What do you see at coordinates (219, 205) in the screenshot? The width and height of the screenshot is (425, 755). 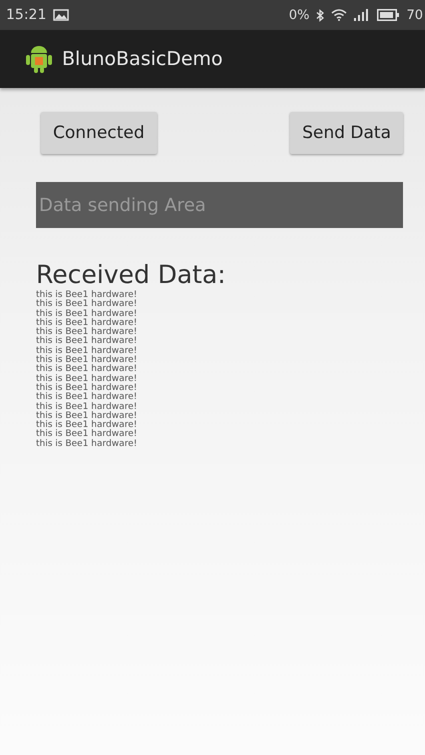 I see `input-field: Data sending Area` at bounding box center [219, 205].